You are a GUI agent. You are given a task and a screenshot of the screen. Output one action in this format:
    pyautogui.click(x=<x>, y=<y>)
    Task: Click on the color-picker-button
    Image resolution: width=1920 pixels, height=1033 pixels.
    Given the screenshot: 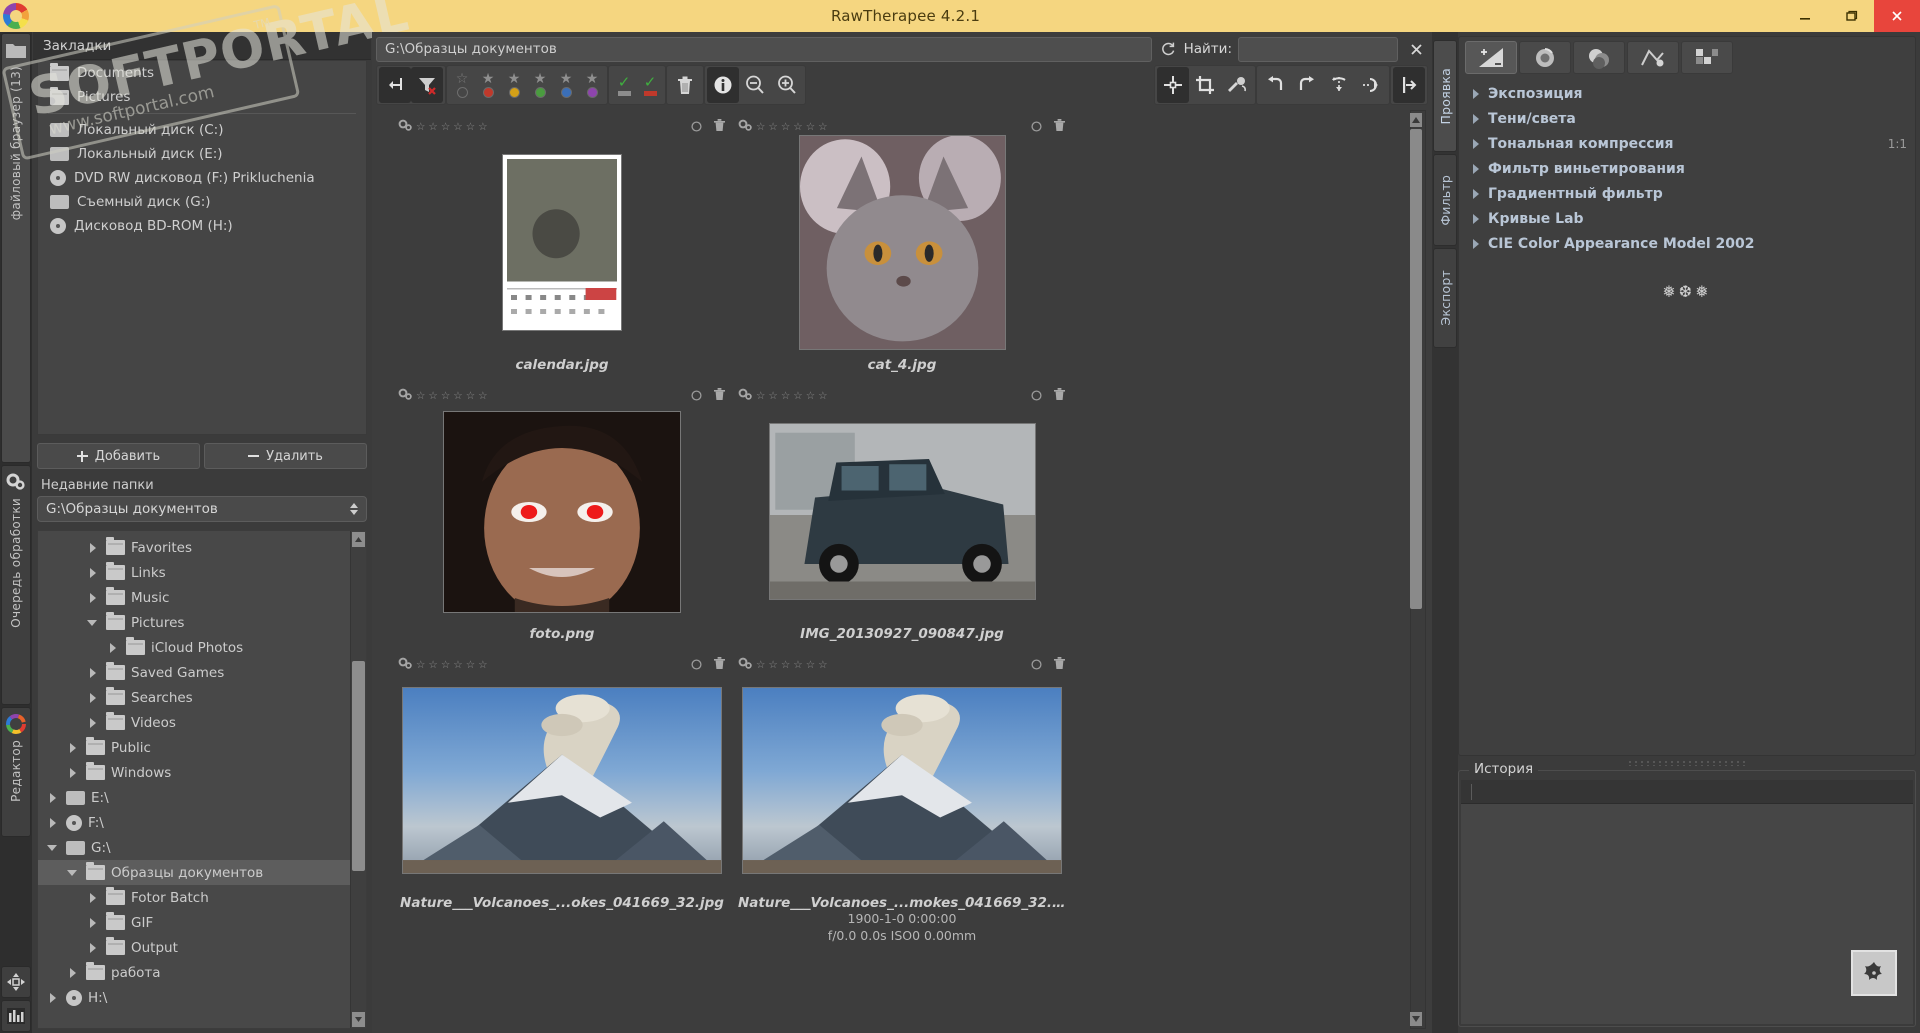 What is the action you would take?
    pyautogui.click(x=1237, y=85)
    